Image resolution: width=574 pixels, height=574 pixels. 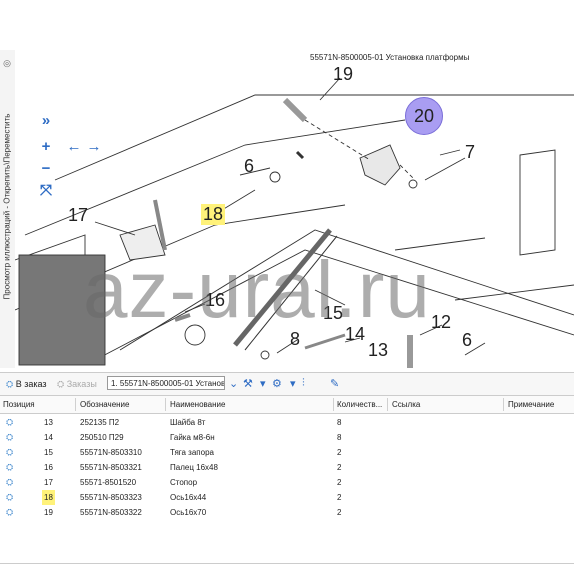 I want to click on row-code: 252135 П2, so click(x=100, y=422).